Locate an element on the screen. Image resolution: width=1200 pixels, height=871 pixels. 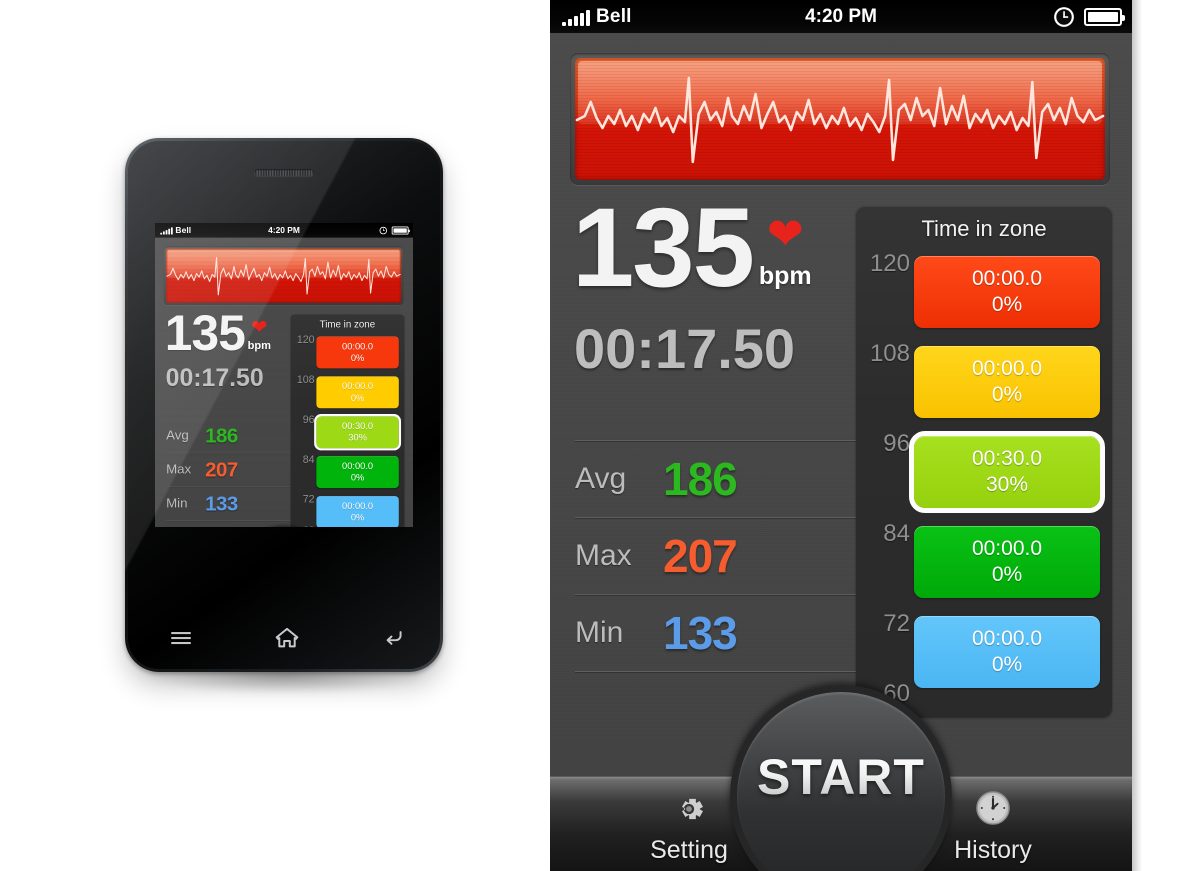
status-time: 4:20 PM is located at coordinates (284, 230).